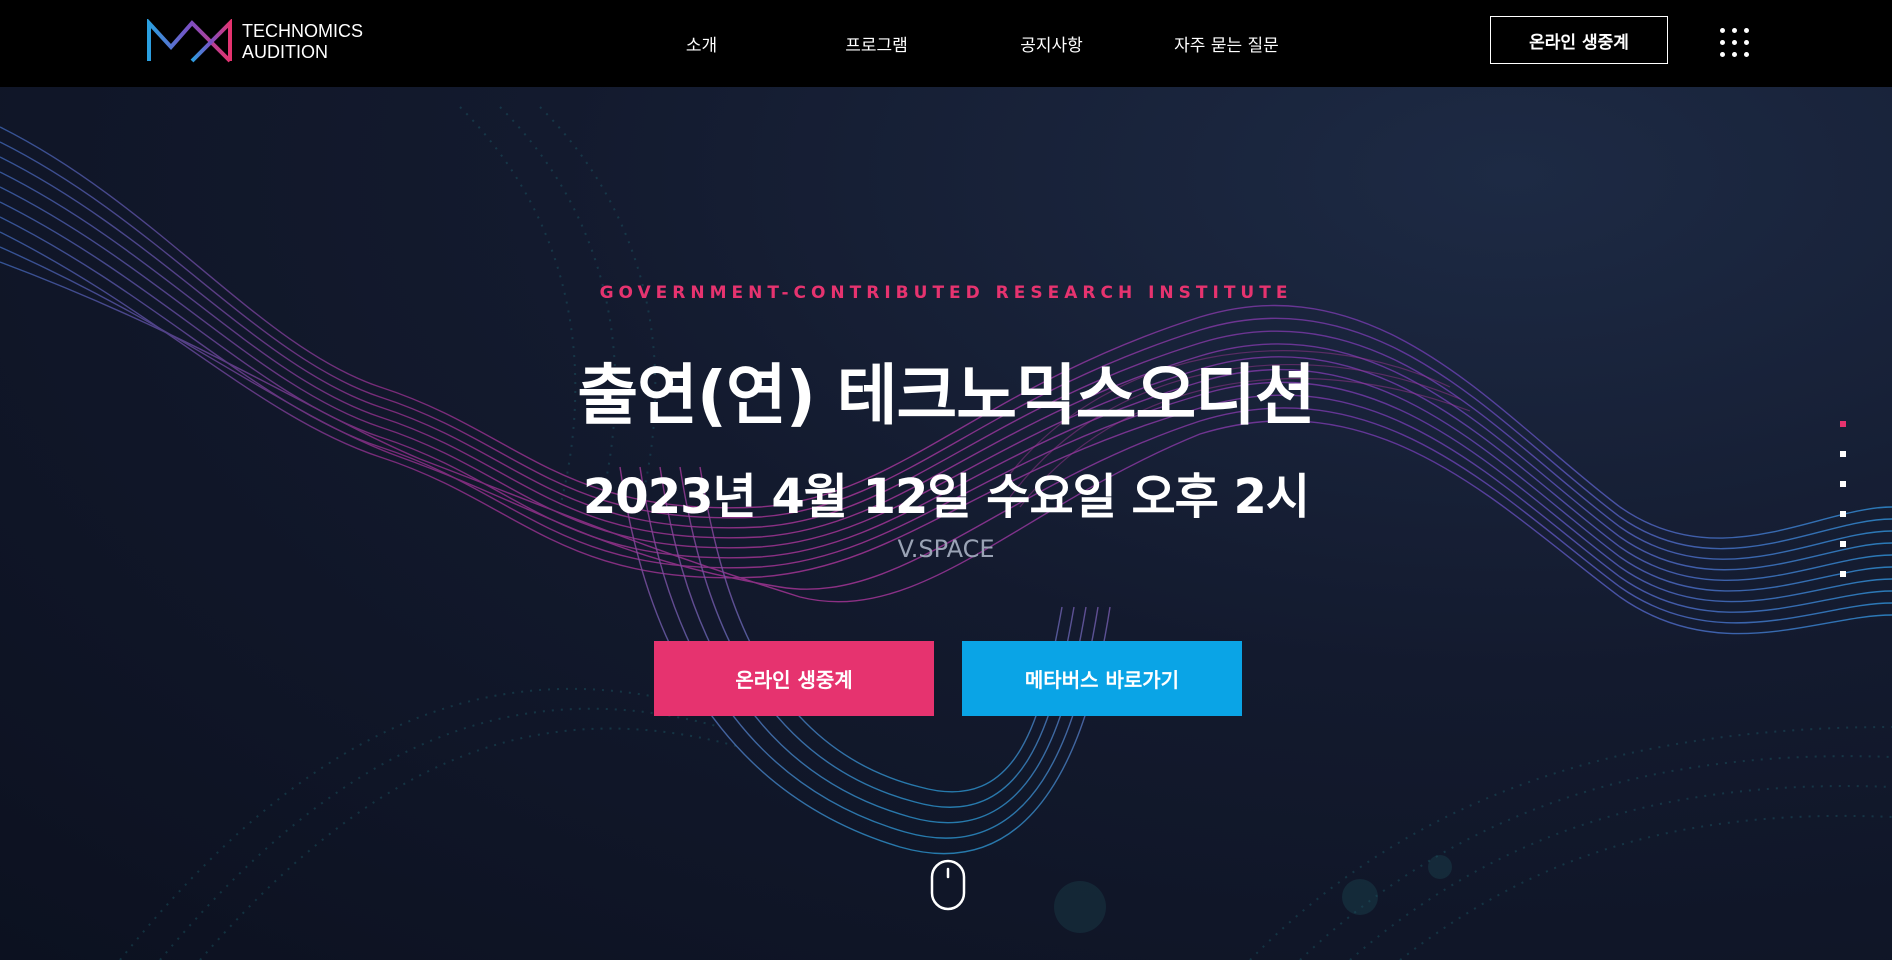 The image size is (1892, 960). What do you see at coordinates (946, 395) in the screenshot?
I see `hero-title: 출연(연) 테크노믹스오디션` at bounding box center [946, 395].